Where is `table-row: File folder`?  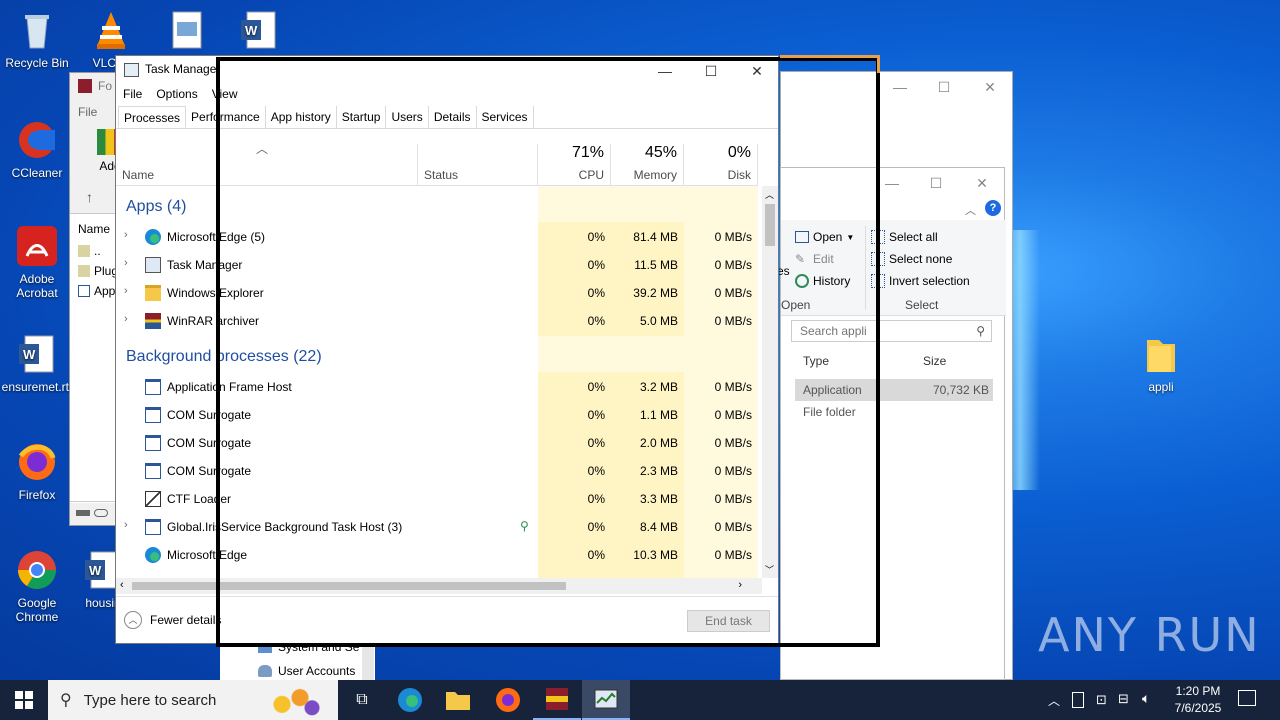
table-row: File folder is located at coordinates (894, 412).